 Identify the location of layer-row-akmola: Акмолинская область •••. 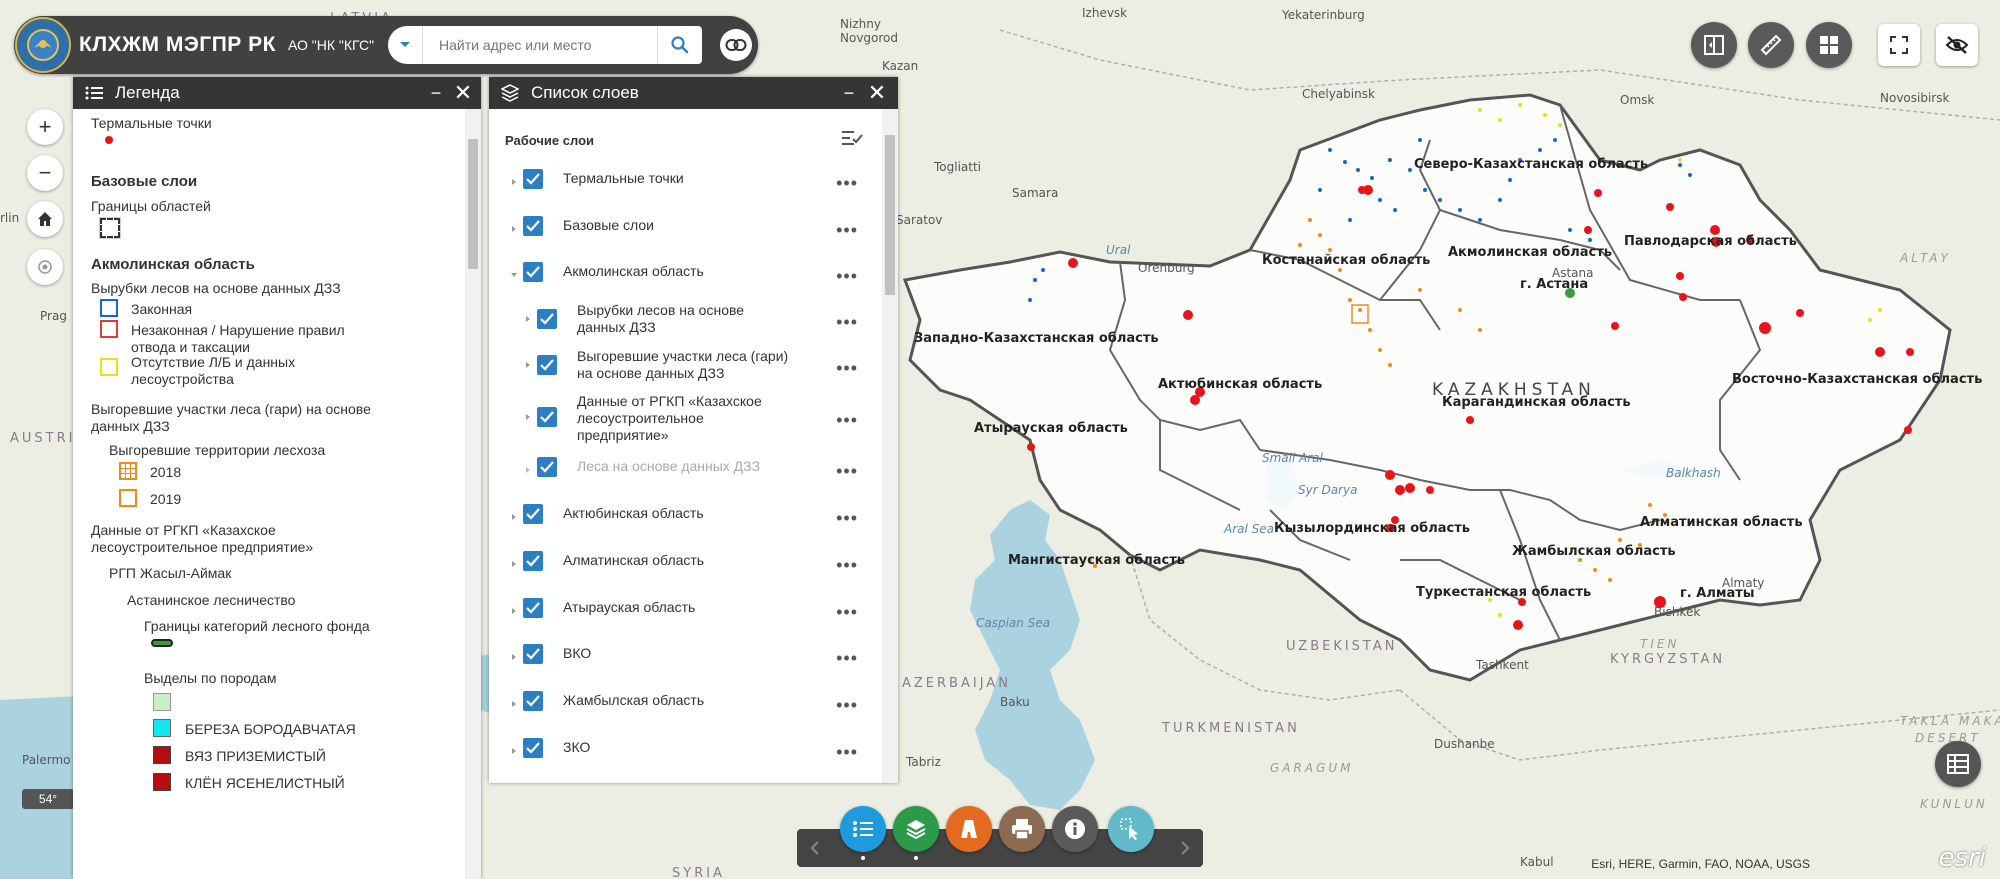
(685, 277).